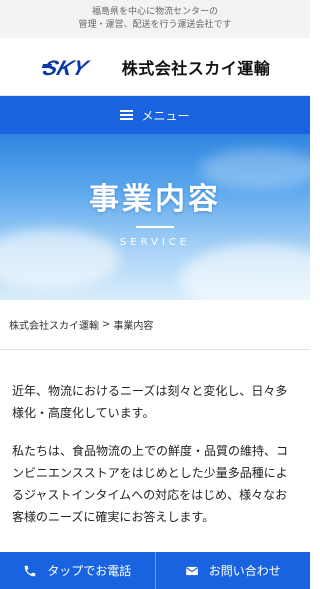 Image resolution: width=320 pixels, height=589 pixels. What do you see at coordinates (155, 199) in the screenshot?
I see `page-title: 事業内容` at bounding box center [155, 199].